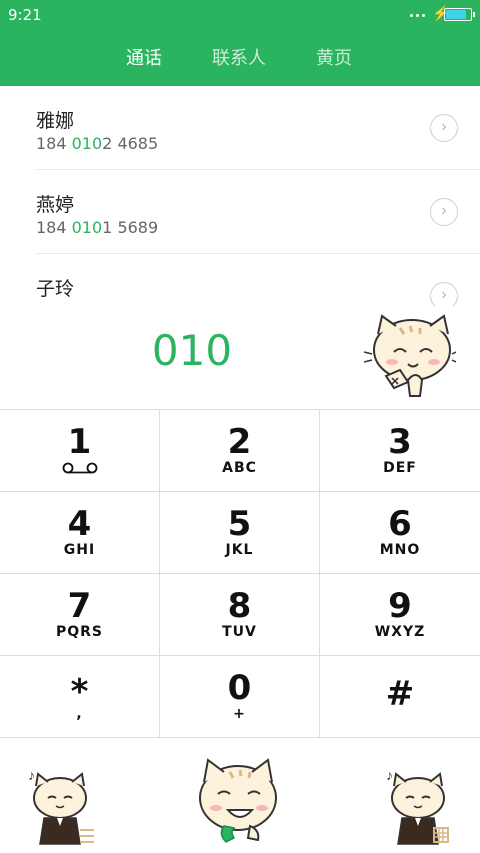 The width and height of the screenshot is (480, 853). Describe the element at coordinates (55, 289) in the screenshot. I see `contact-name: 子玲` at that location.